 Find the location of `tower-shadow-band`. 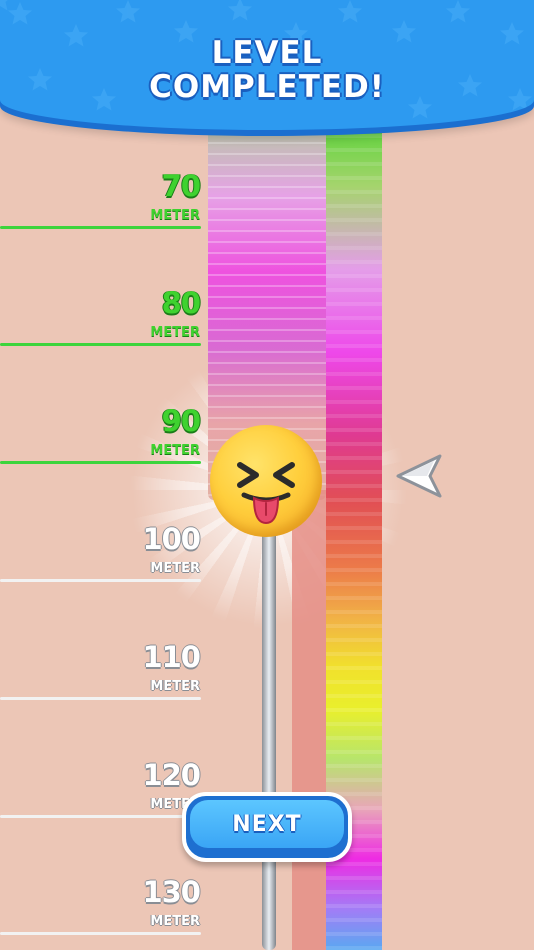

tower-shadow-band is located at coordinates (309, 720).